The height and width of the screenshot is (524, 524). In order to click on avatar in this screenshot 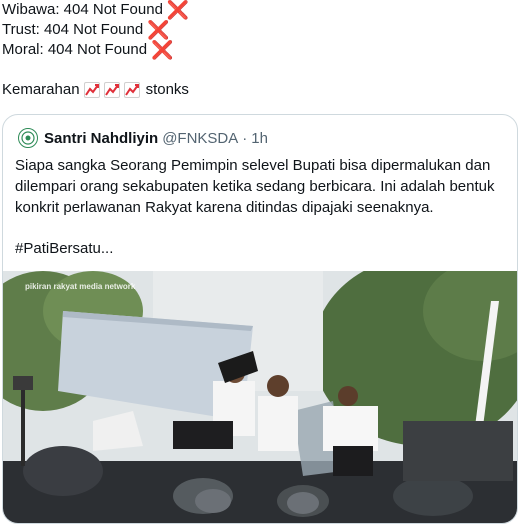, I will do `click(28, 138)`.